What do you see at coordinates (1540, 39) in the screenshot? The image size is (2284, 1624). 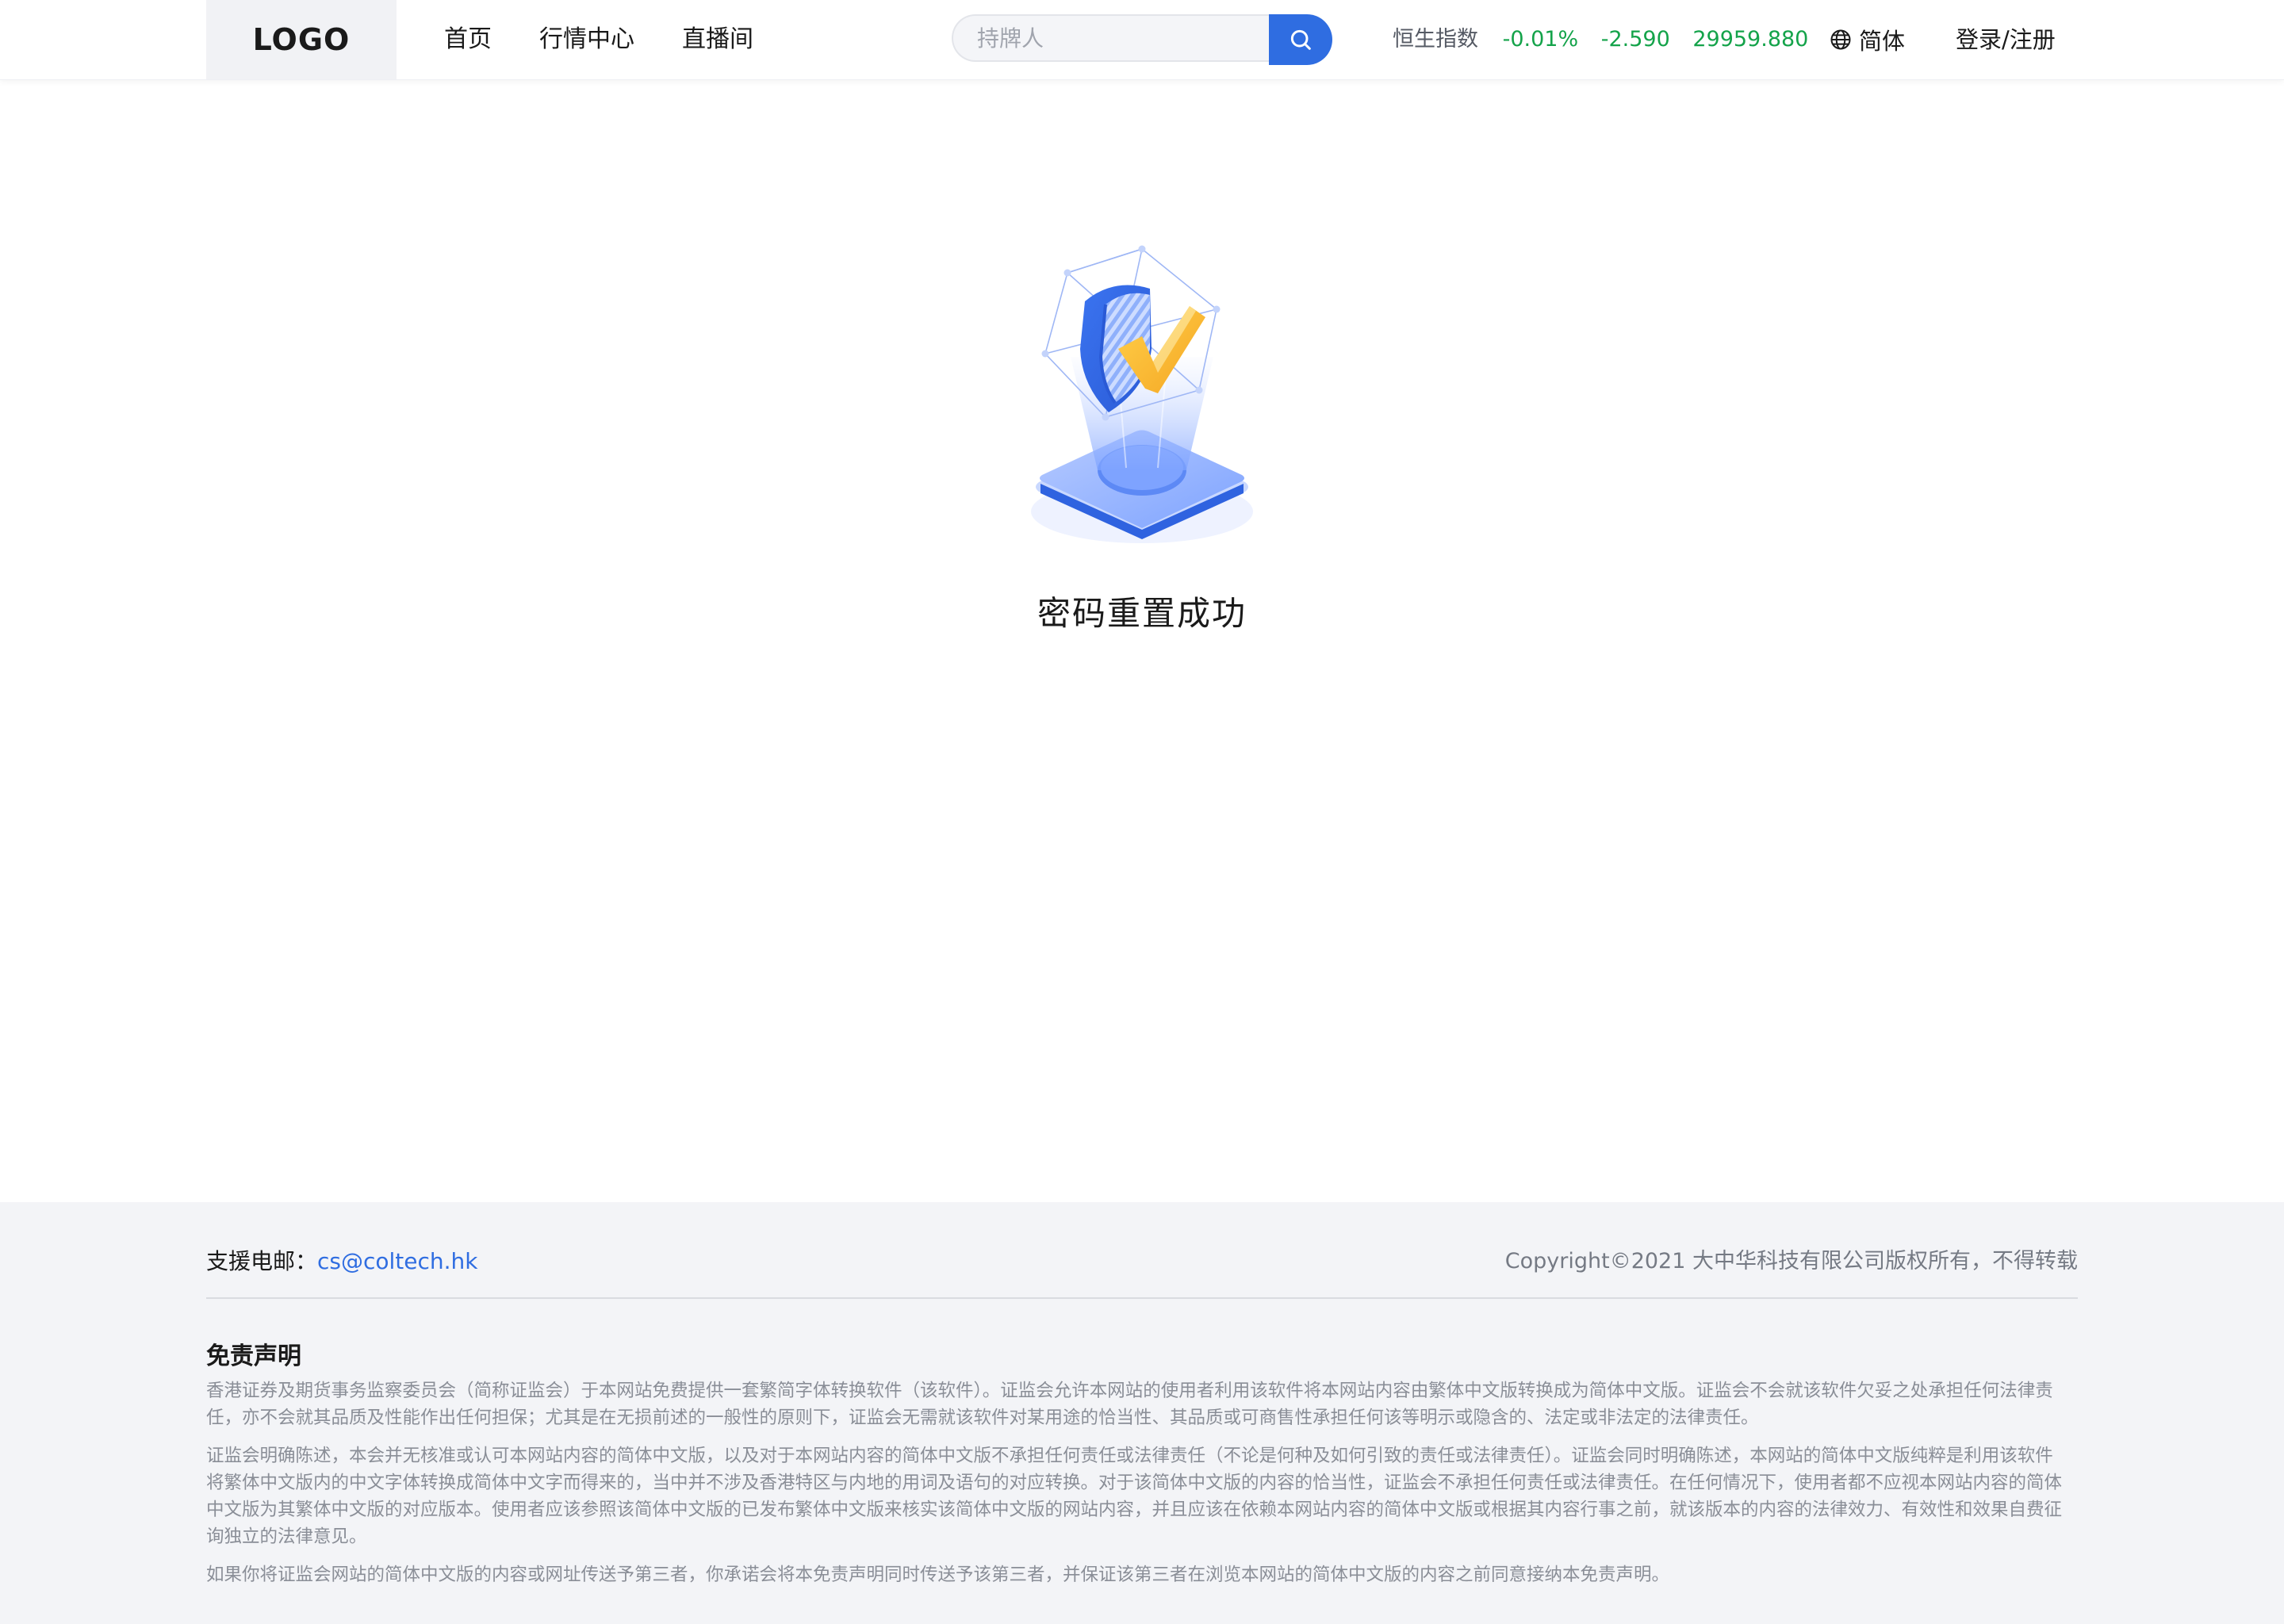 I see `index-change-percent: -0.01%` at bounding box center [1540, 39].